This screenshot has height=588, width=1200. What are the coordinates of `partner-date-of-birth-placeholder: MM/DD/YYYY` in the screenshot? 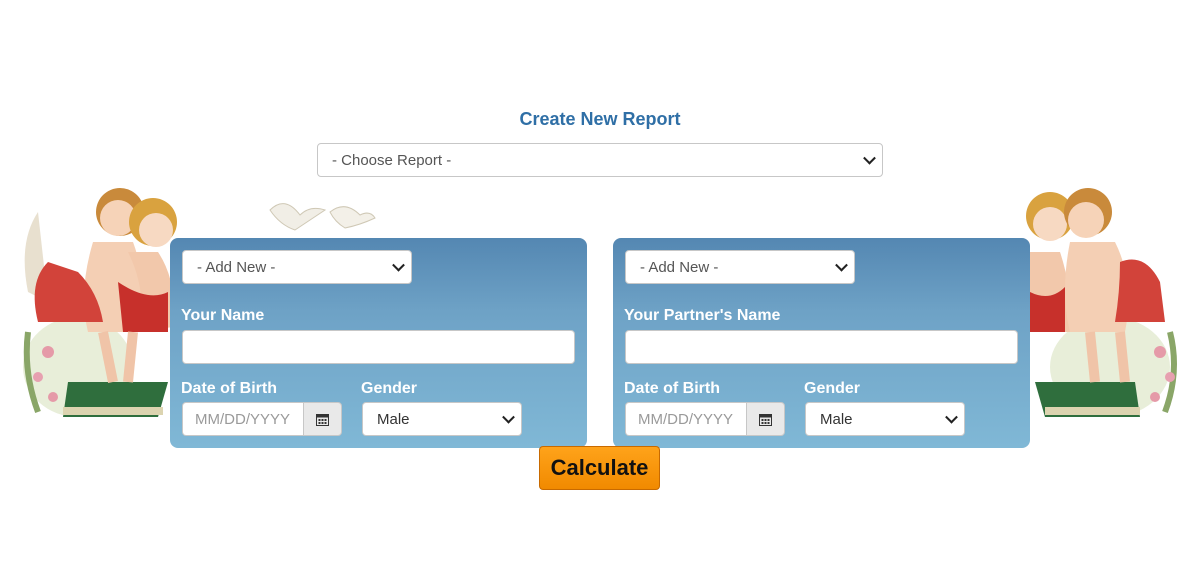 It's located at (686, 419).